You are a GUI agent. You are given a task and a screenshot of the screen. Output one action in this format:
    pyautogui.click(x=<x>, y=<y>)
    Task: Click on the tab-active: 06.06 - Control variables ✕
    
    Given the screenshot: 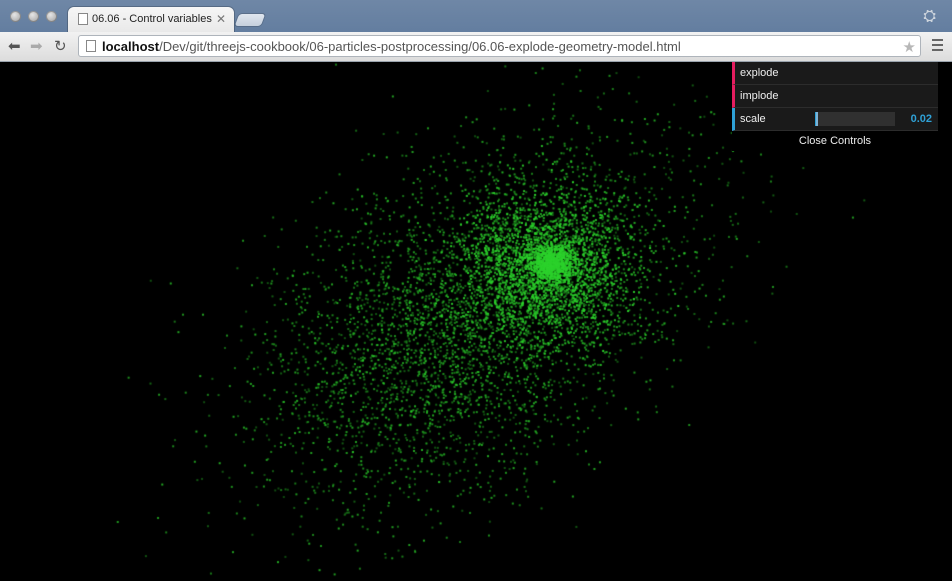 What is the action you would take?
    pyautogui.click(x=151, y=19)
    